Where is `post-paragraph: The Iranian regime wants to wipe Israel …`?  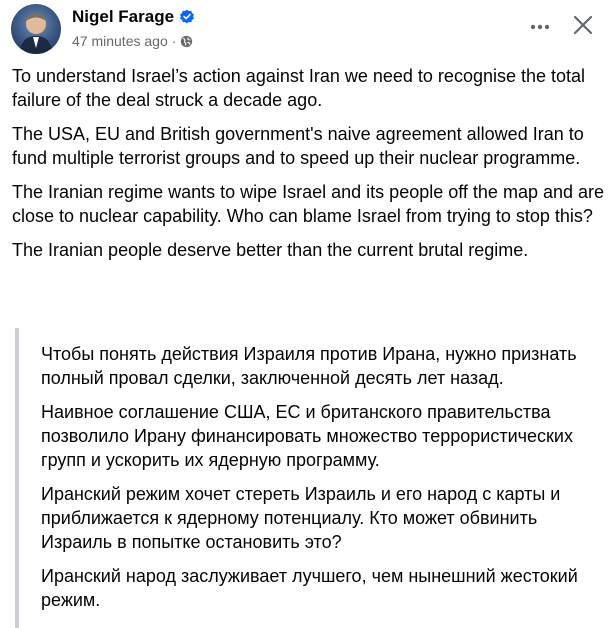
post-paragraph: The Iranian regime wants to wipe Israel … is located at coordinates (308, 204).